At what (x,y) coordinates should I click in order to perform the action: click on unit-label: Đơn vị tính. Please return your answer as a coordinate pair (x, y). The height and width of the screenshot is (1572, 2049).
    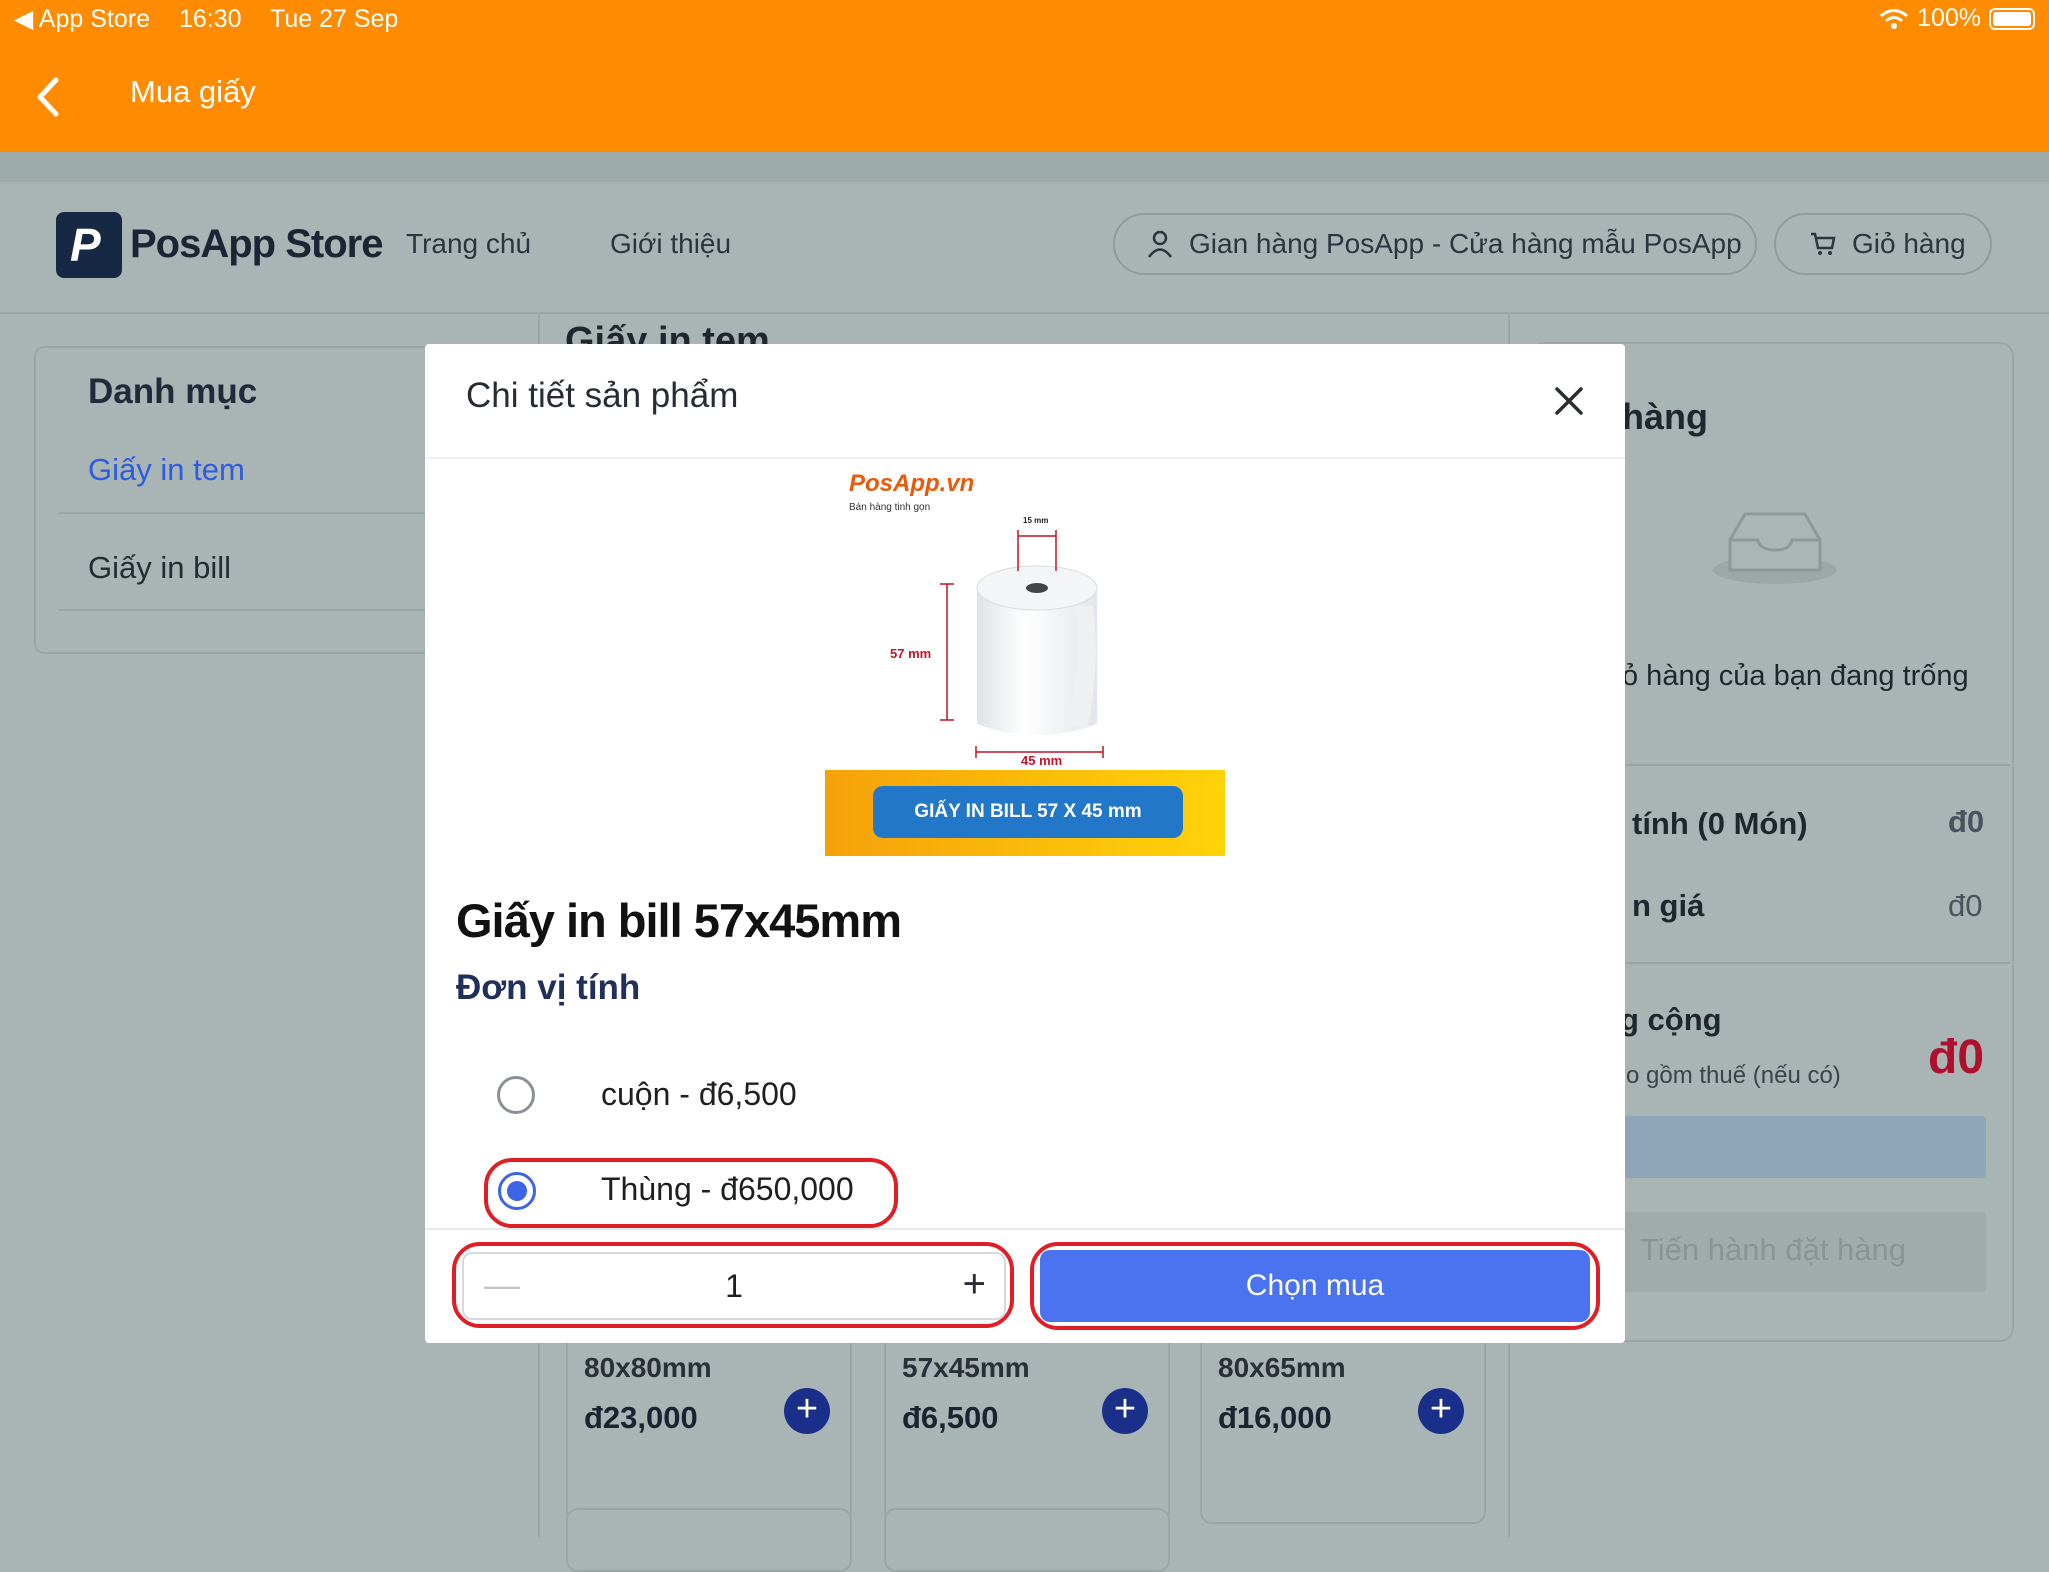
    Looking at the image, I should click on (548, 987).